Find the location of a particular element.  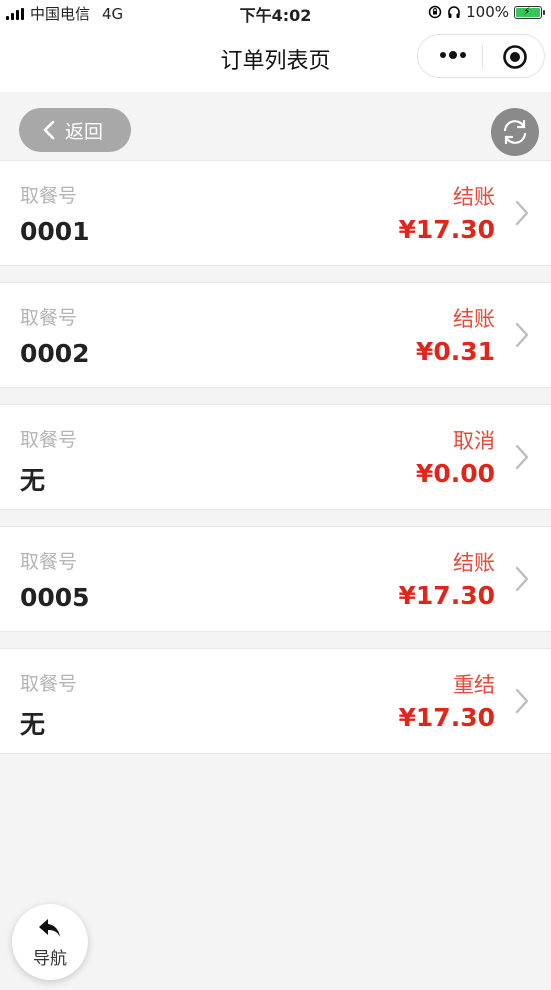

miniprogram-capsule is located at coordinates (481, 56).